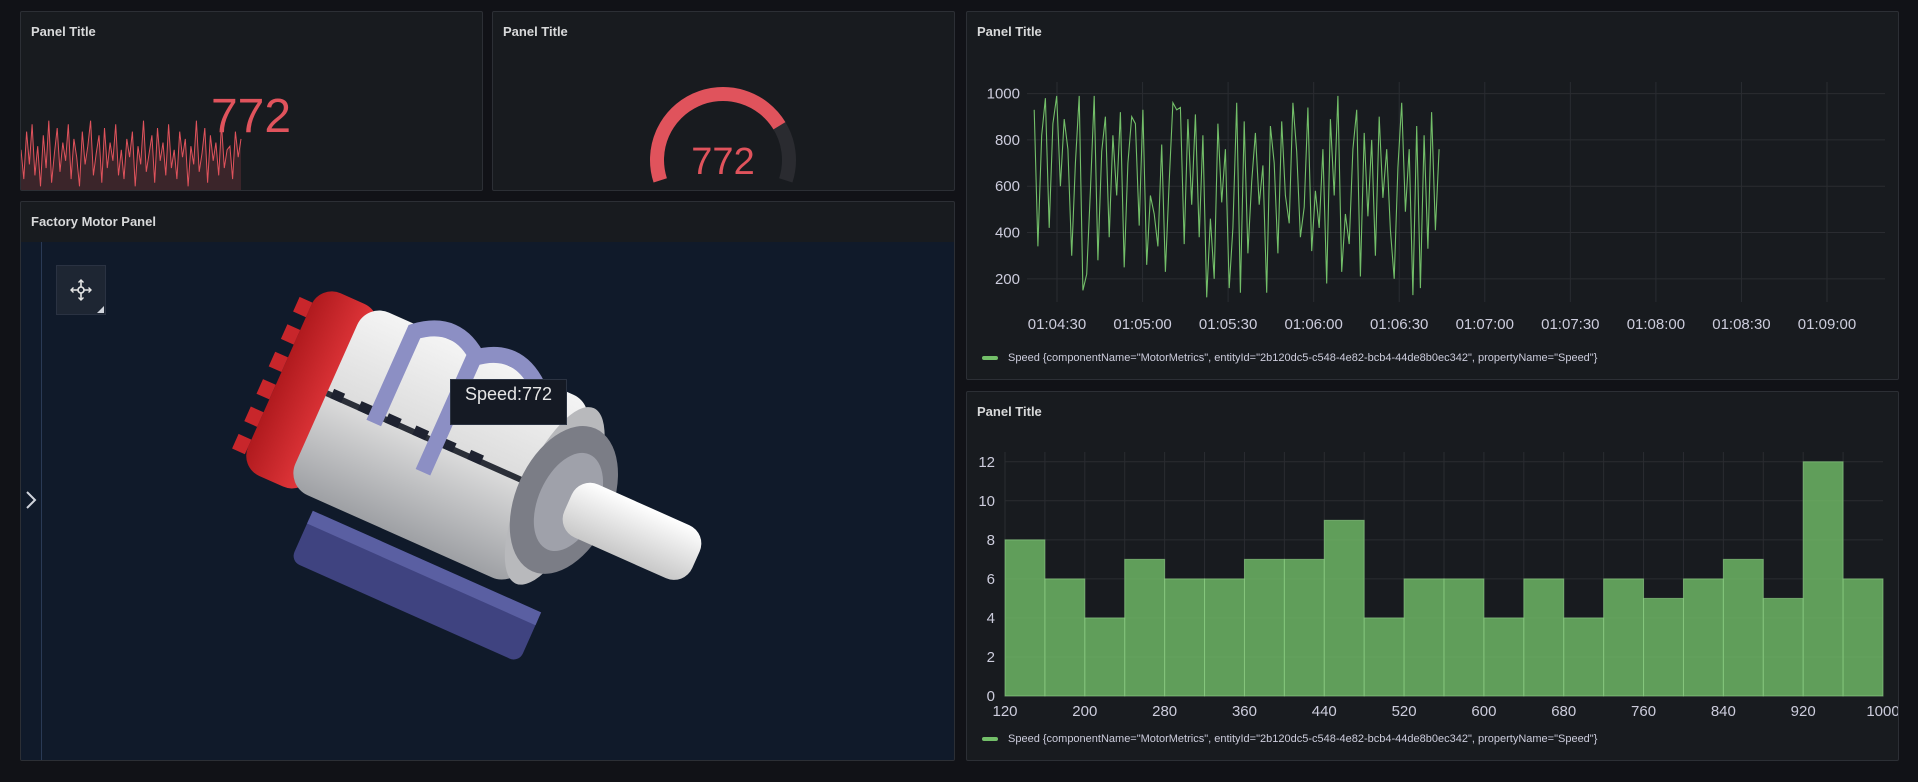 The height and width of the screenshot is (782, 1918). Describe the element at coordinates (1003, 94) in the screenshot. I see `y-tick-label: 1000` at that location.